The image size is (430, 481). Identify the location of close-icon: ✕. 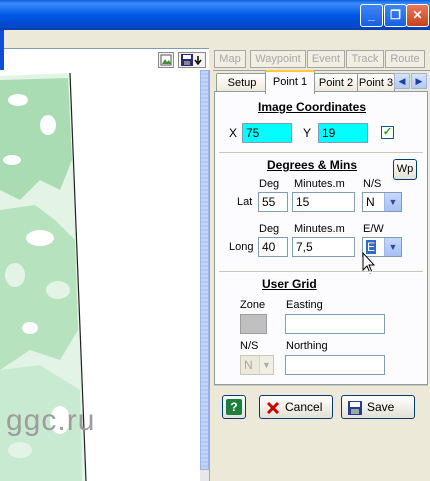
(417, 15).